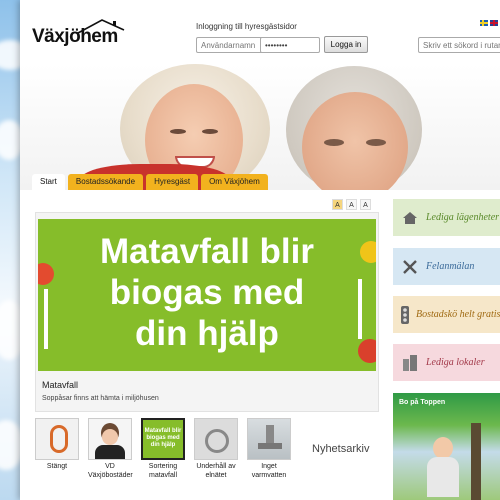  I want to click on sidebar-item-label: Lediga lägenheter, so click(463, 217).